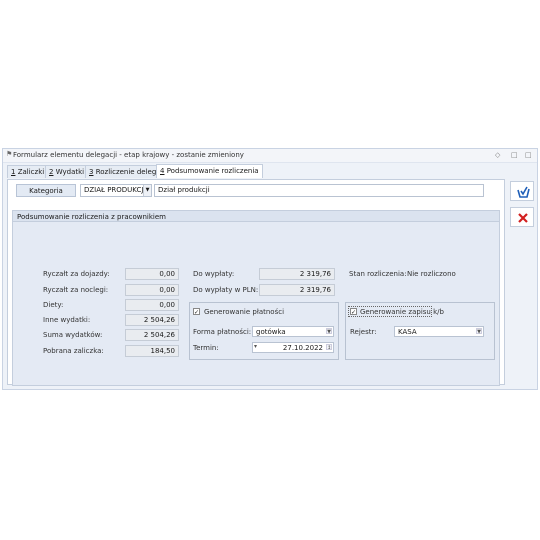 The height and width of the screenshot is (540, 540). I want to click on date-picker-icon: ▾, so click(255, 346).